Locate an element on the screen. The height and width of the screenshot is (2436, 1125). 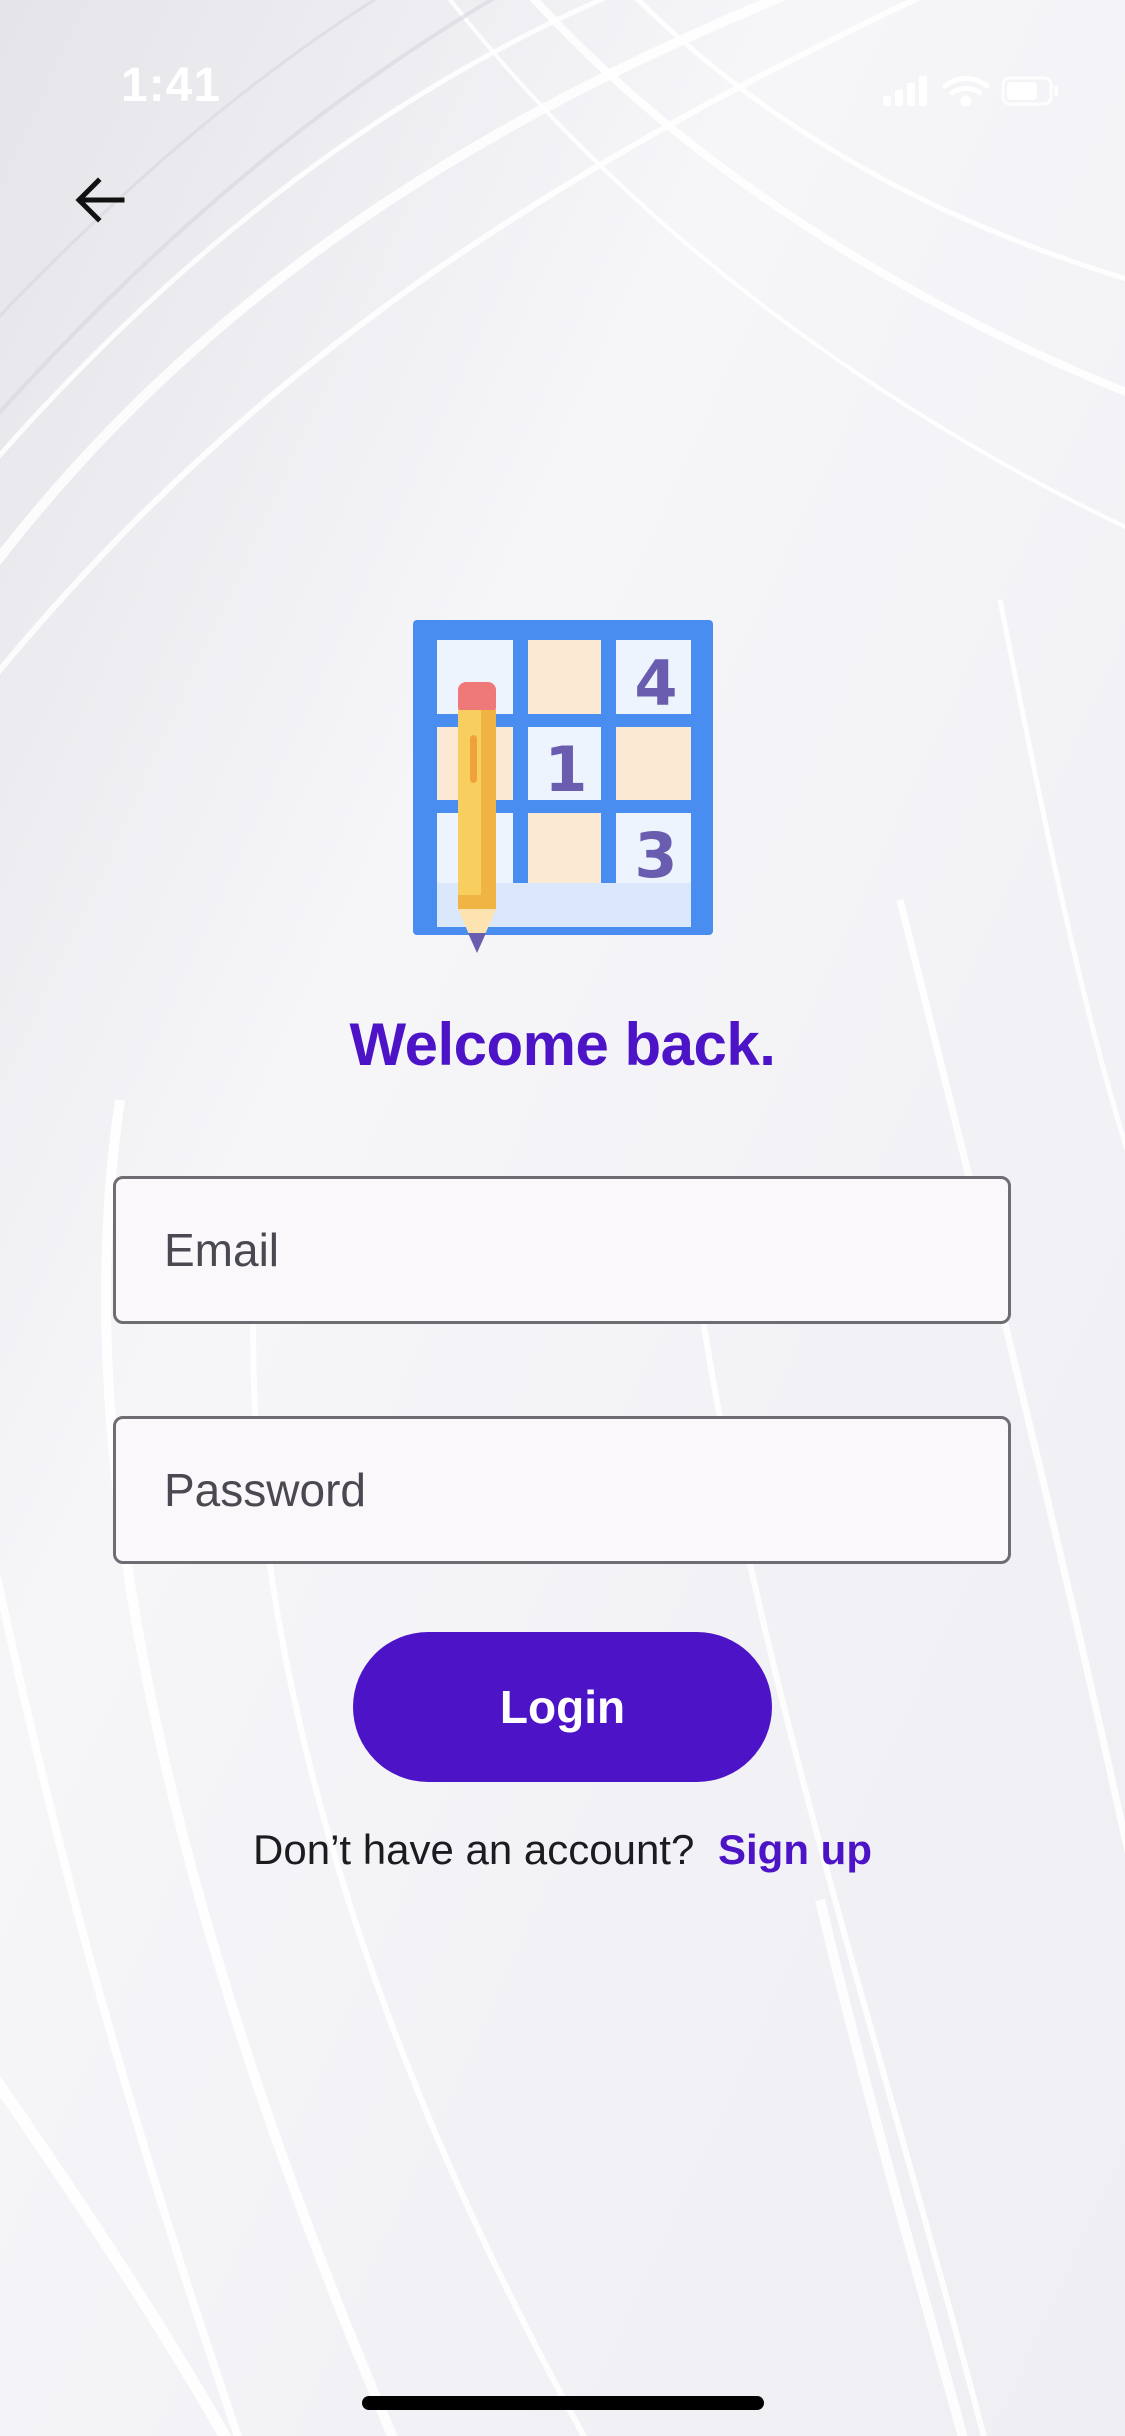
home-indicator is located at coordinates (563, 2403).